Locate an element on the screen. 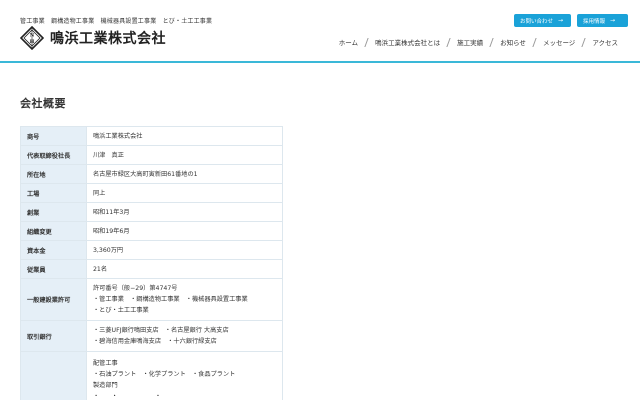  row-value-line: ・石油プラント ・化学プラント ・食品プラント is located at coordinates (164, 374).